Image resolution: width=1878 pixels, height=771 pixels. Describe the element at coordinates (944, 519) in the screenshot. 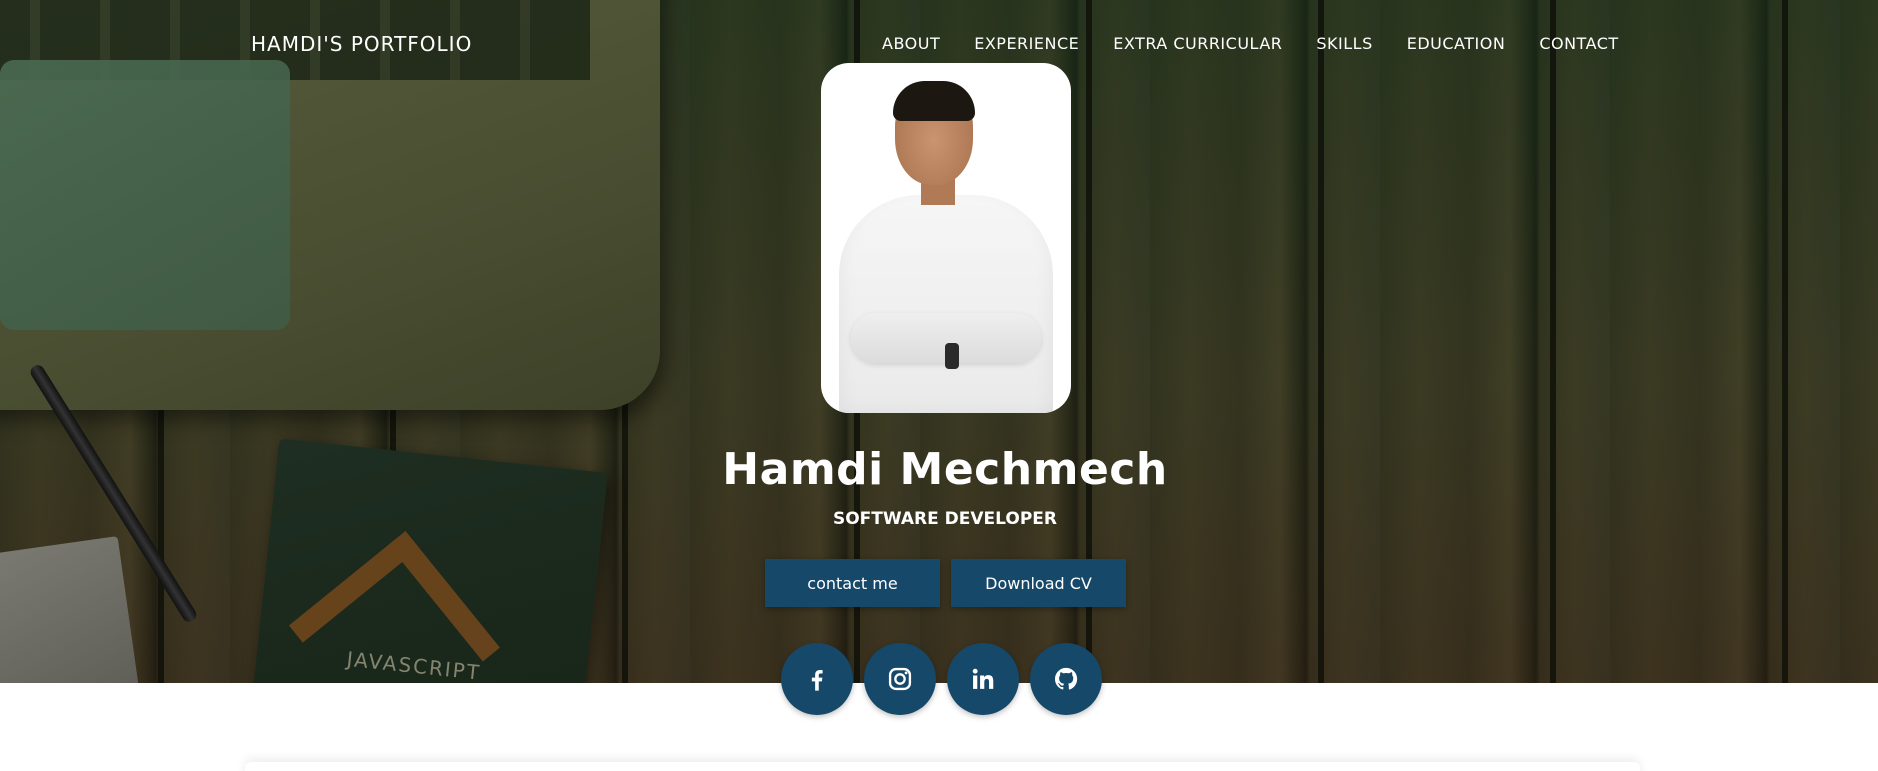

I see `hero-role: SOFTWARE DEVELOPER` at that location.